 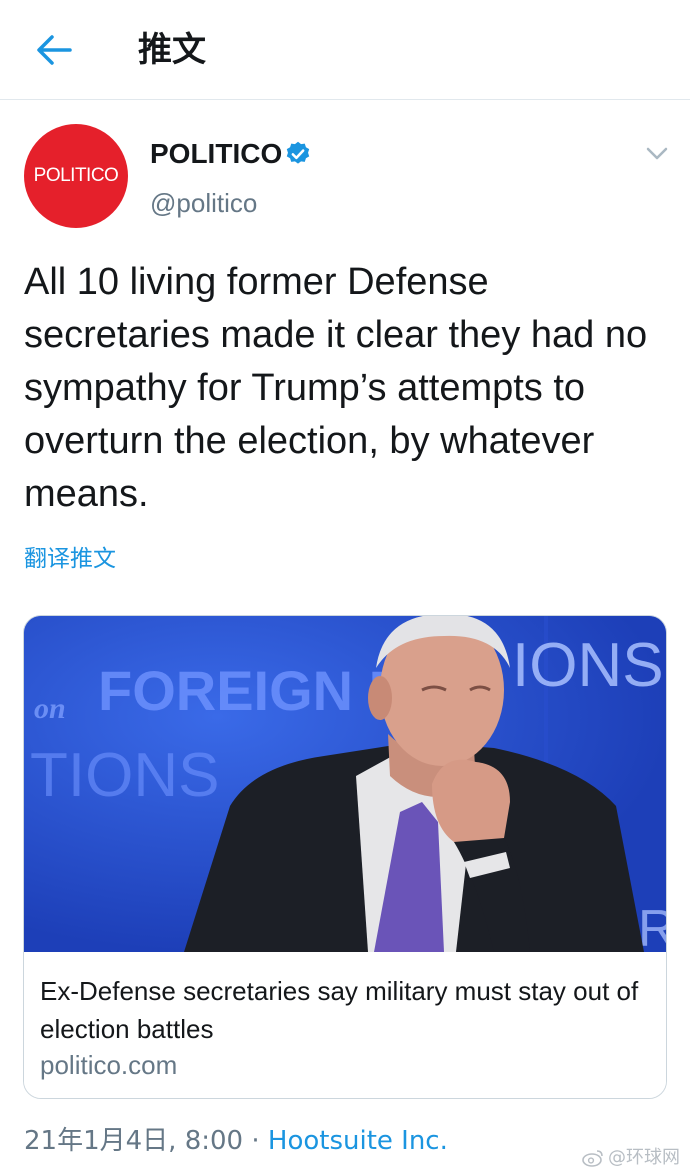 I want to click on top-bar: 推文, so click(x=345, y=50).